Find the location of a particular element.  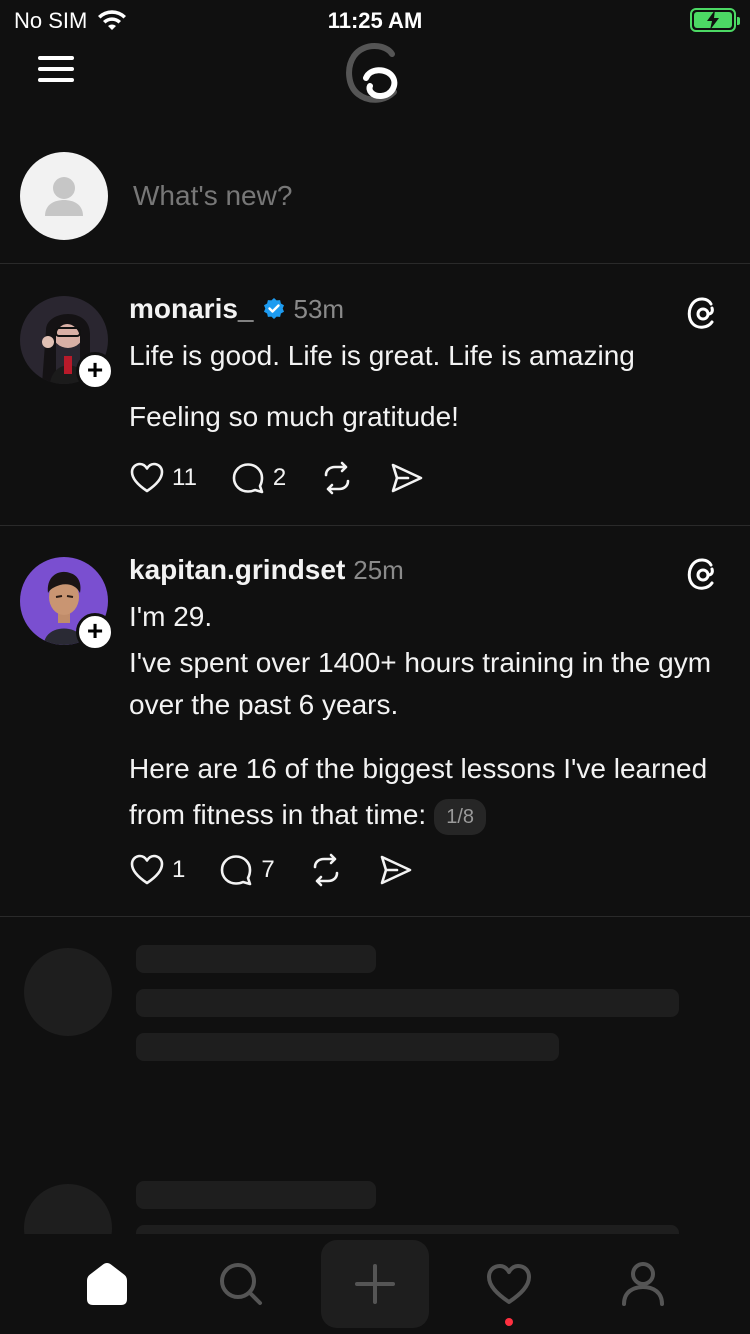

post-header: kapitan.grindset 25m is located at coordinates (266, 570).